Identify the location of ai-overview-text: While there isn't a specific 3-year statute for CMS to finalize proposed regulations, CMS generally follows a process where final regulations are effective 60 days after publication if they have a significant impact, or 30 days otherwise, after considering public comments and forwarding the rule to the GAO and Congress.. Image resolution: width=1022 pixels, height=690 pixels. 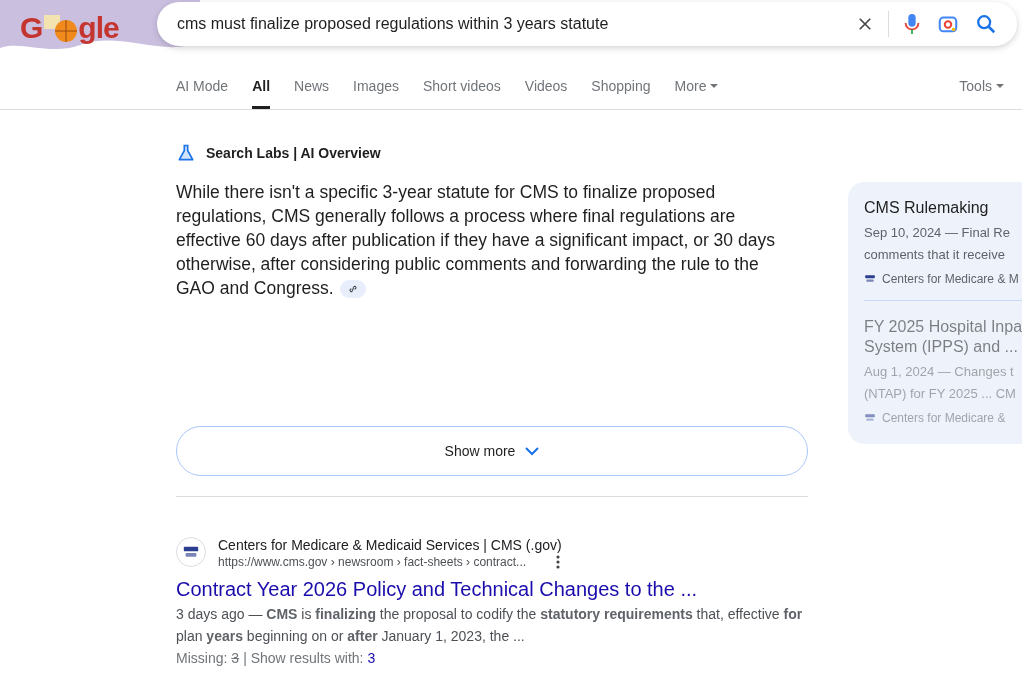
(476, 241).